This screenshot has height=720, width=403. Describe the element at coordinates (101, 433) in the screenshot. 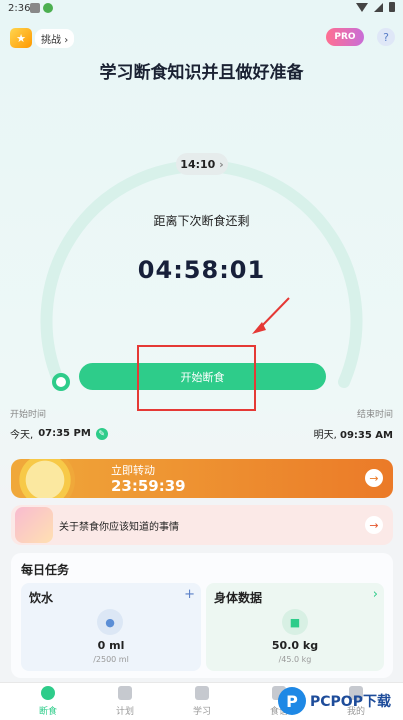

I see `pencil-icon: ✎` at that location.